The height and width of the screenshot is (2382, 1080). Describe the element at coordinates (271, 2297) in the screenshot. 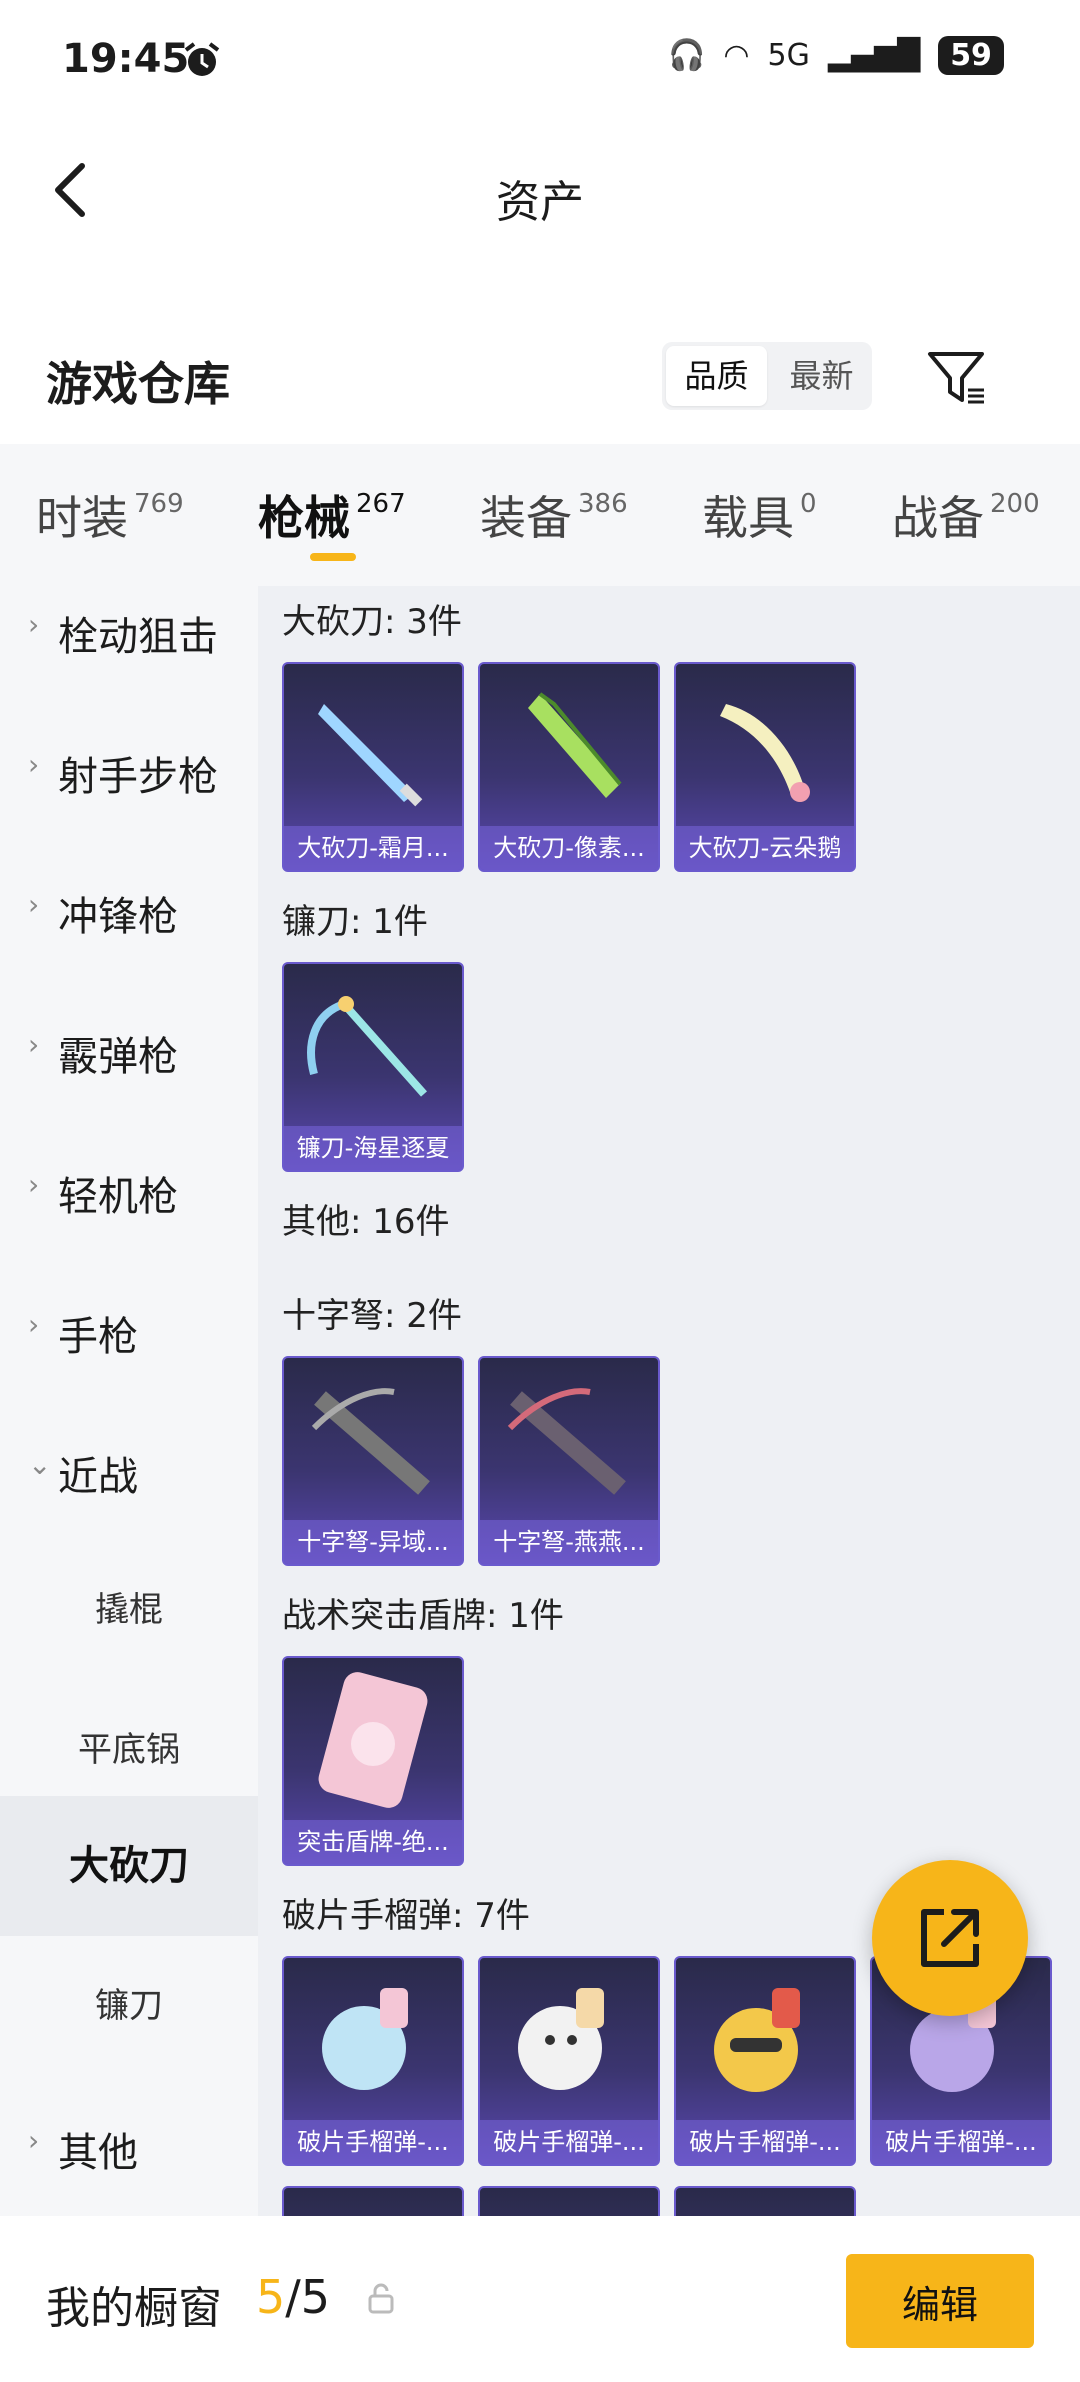

I see `showcase-current: 5` at that location.